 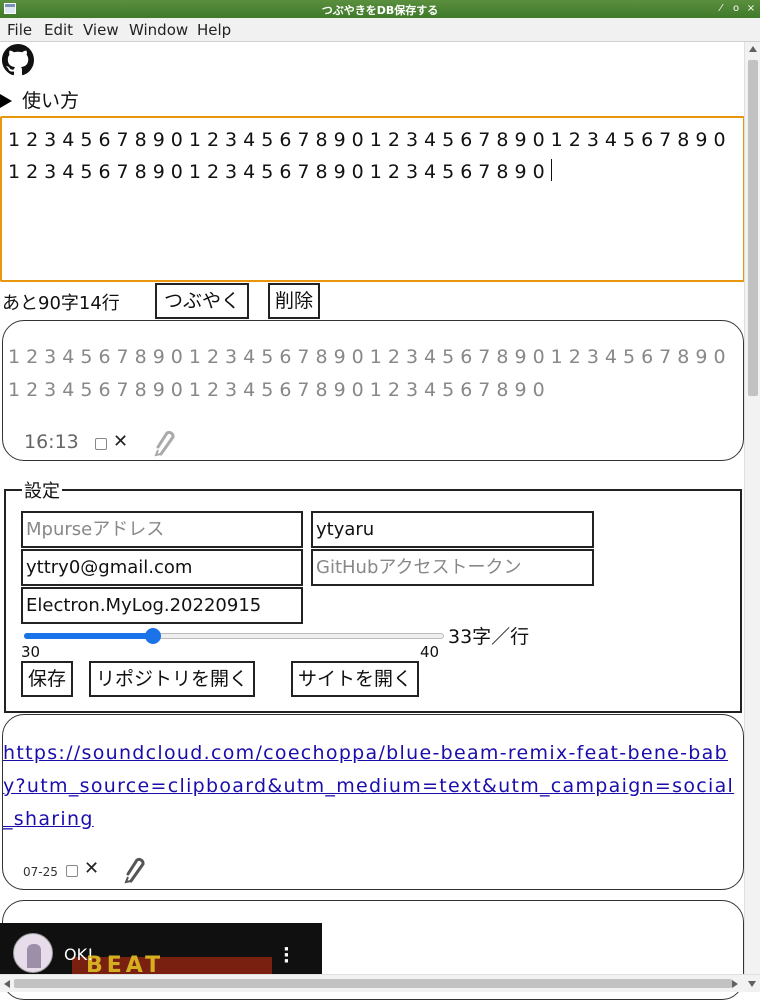 What do you see at coordinates (234, 636) in the screenshot?
I see `chars-per-line-slider` at bounding box center [234, 636].